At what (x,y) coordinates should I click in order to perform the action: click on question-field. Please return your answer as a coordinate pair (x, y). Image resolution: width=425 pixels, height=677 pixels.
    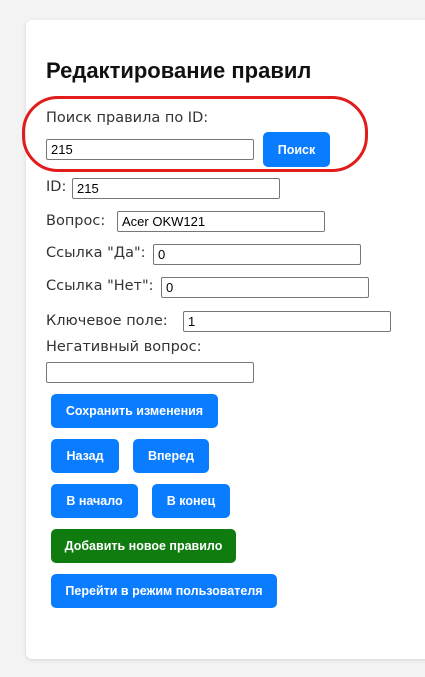
    Looking at the image, I should click on (221, 221).